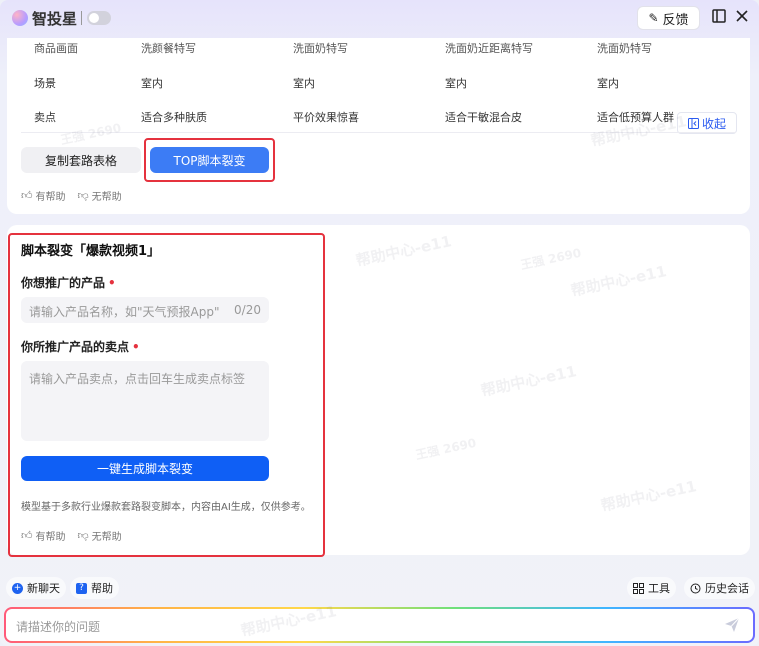  I want to click on table-row: 卖点 适合多种肤质 平价效果惊喜 适合干敏混合皮 适合低预算人群, so click(378, 116).